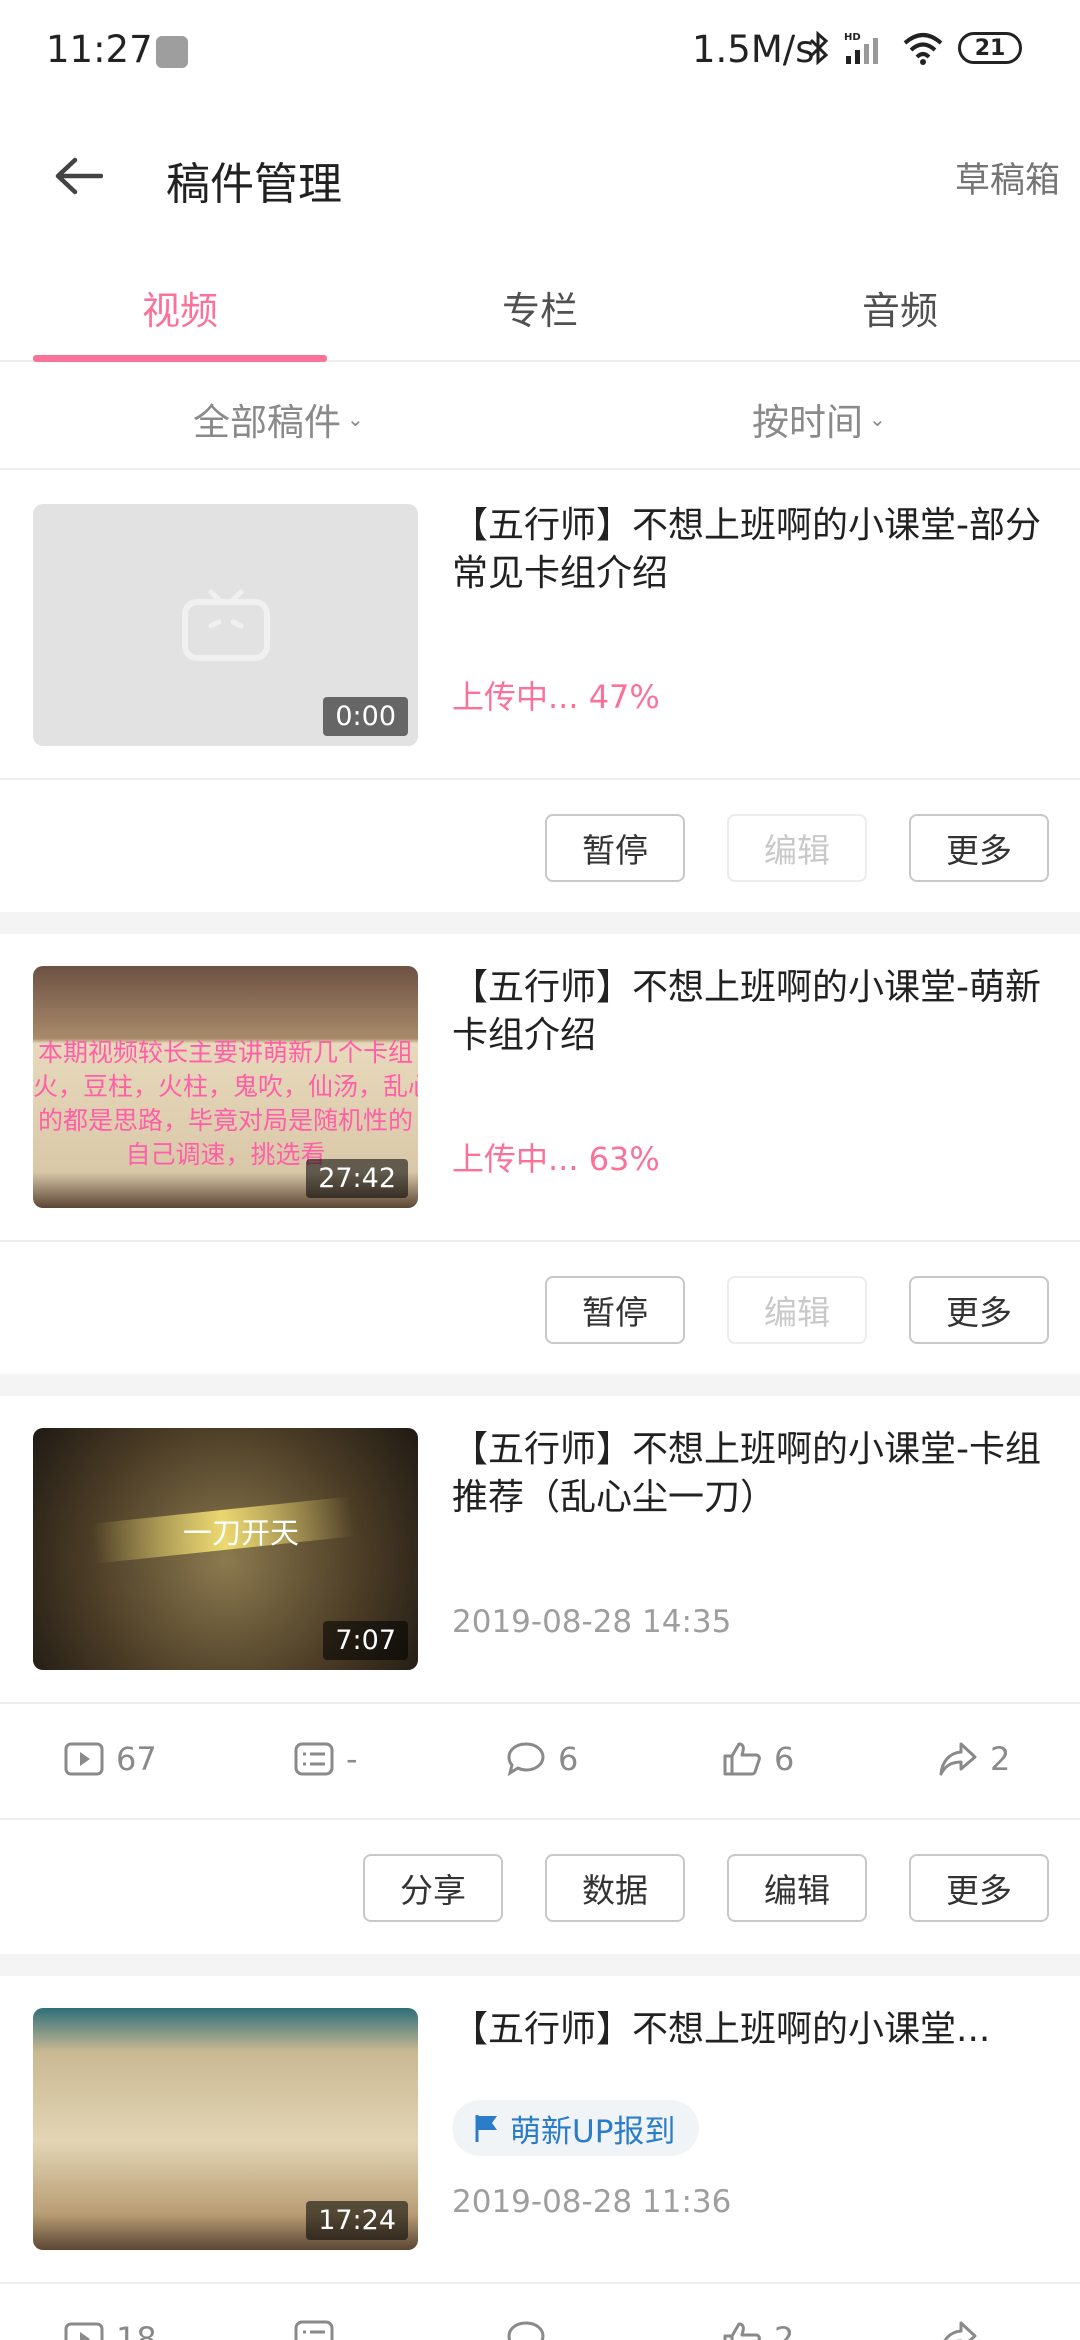  Describe the element at coordinates (923, 49) in the screenshot. I see `wifi-icon` at that location.